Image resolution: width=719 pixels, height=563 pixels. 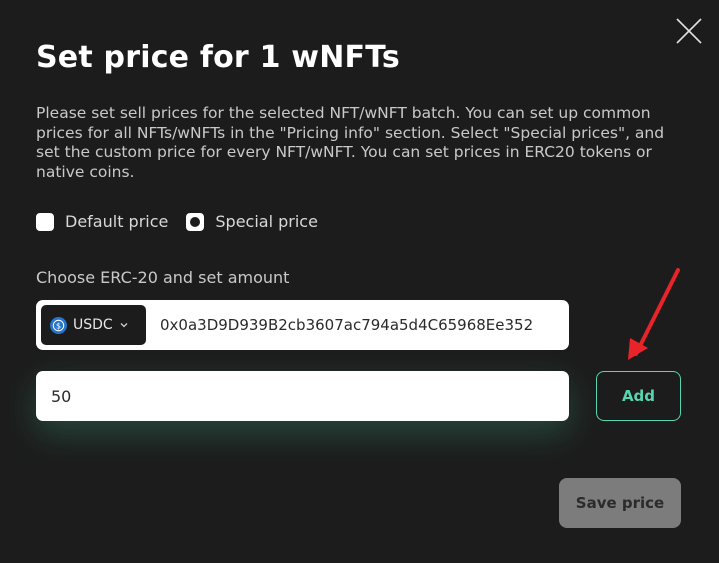 What do you see at coordinates (638, 396) in the screenshot?
I see `add-button: Add` at bounding box center [638, 396].